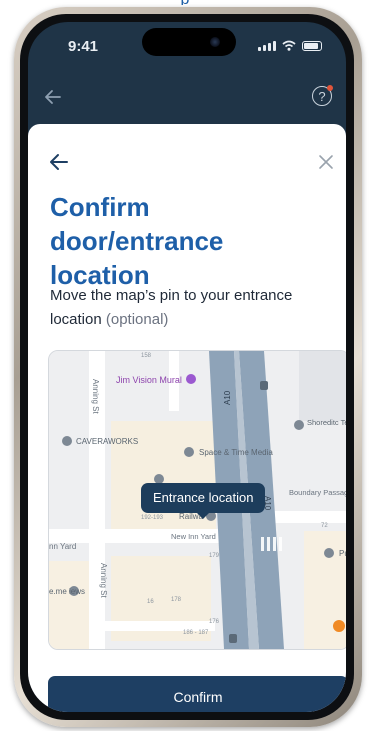  Describe the element at coordinates (214, 622) in the screenshot. I see `map-label-176: 176` at that location.